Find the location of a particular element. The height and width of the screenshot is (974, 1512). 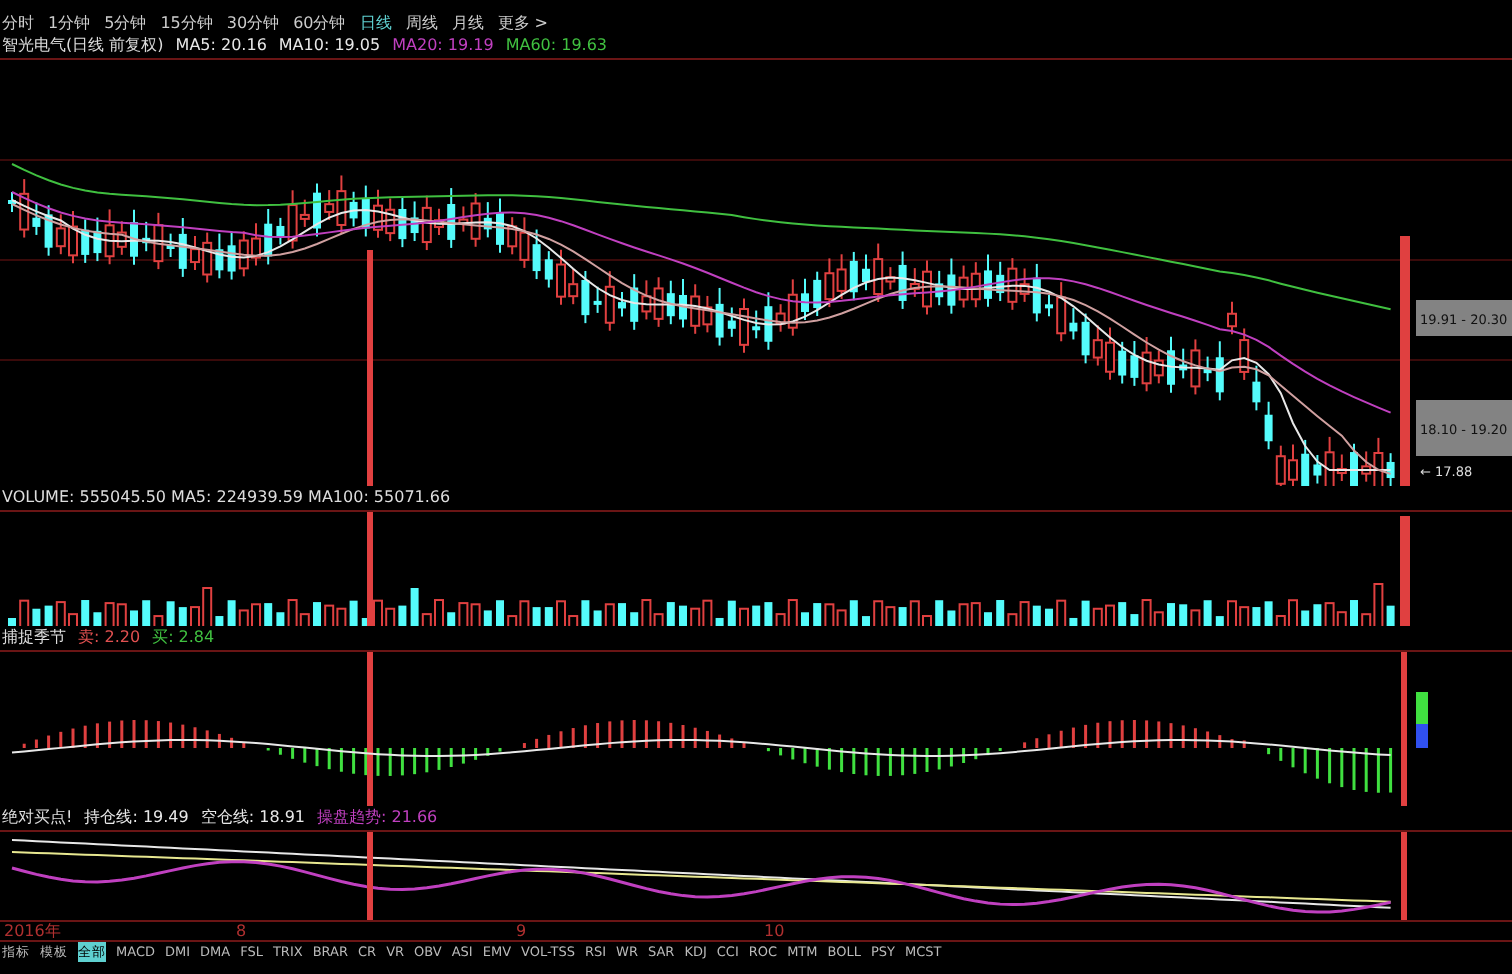

signal-bar is located at coordinates (1422, 720).